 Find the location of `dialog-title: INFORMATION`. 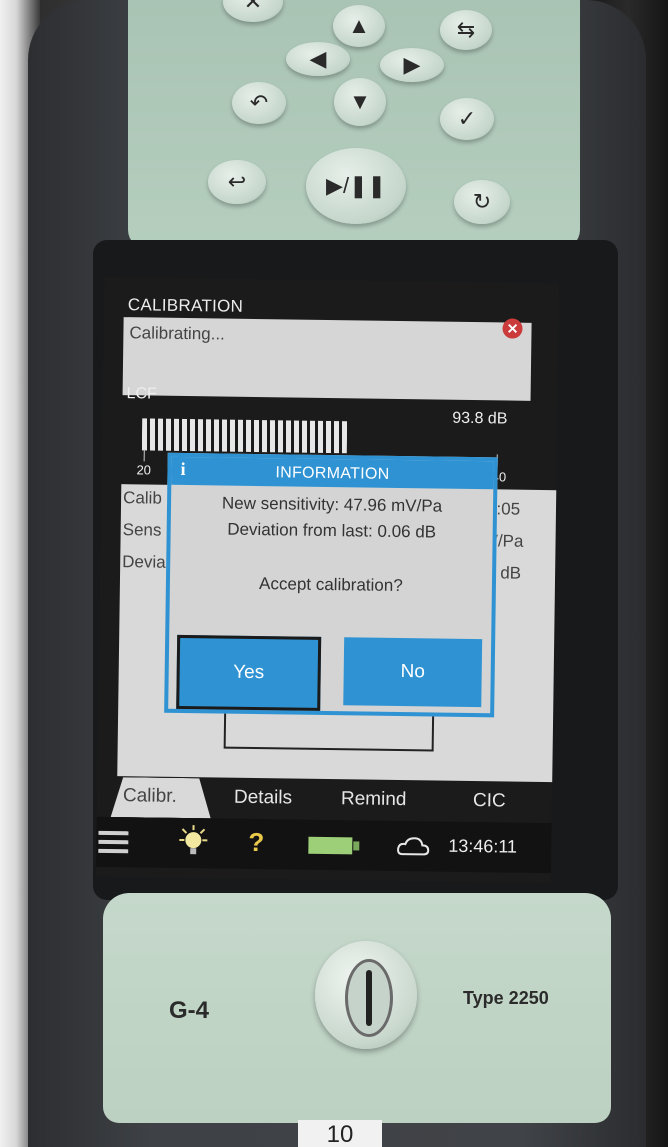

dialog-title: INFORMATION is located at coordinates (332, 473).